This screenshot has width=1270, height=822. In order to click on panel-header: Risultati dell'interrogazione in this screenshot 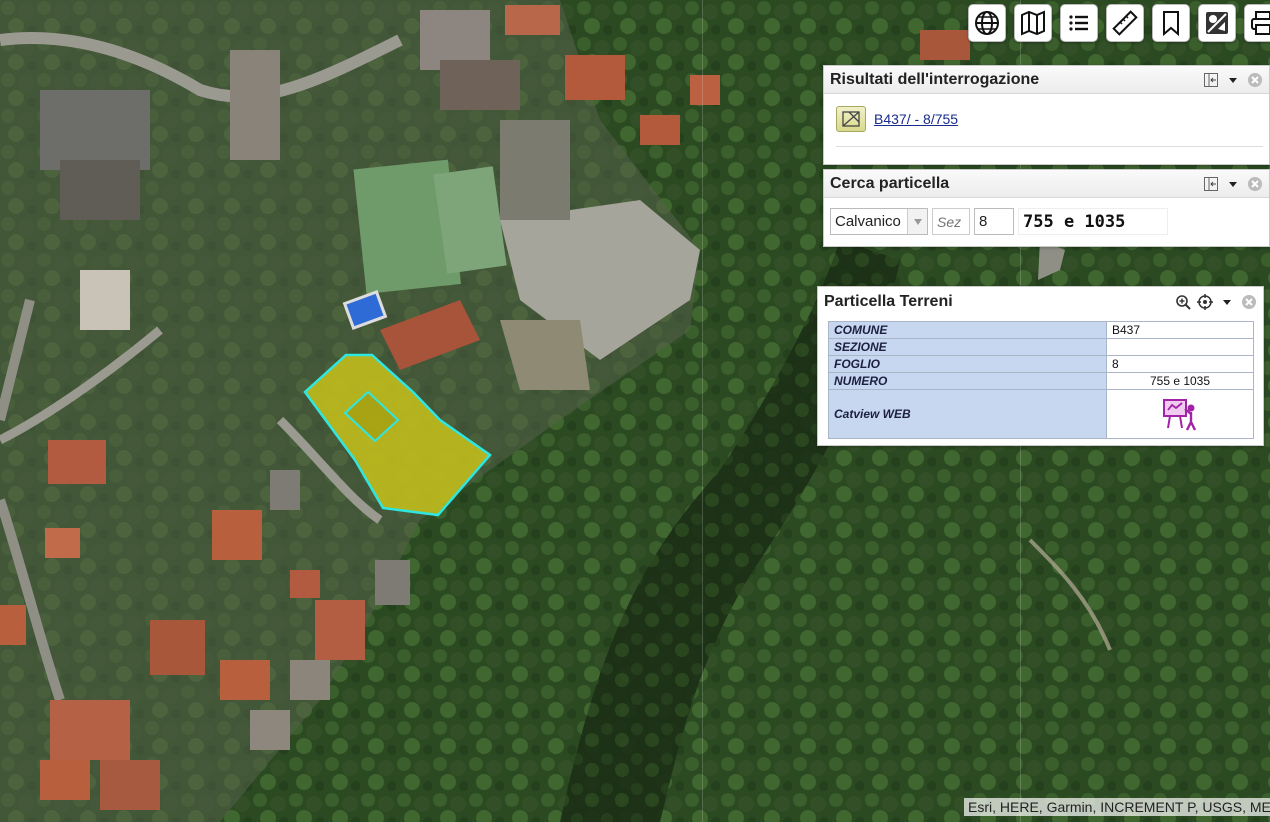, I will do `click(1046, 80)`.